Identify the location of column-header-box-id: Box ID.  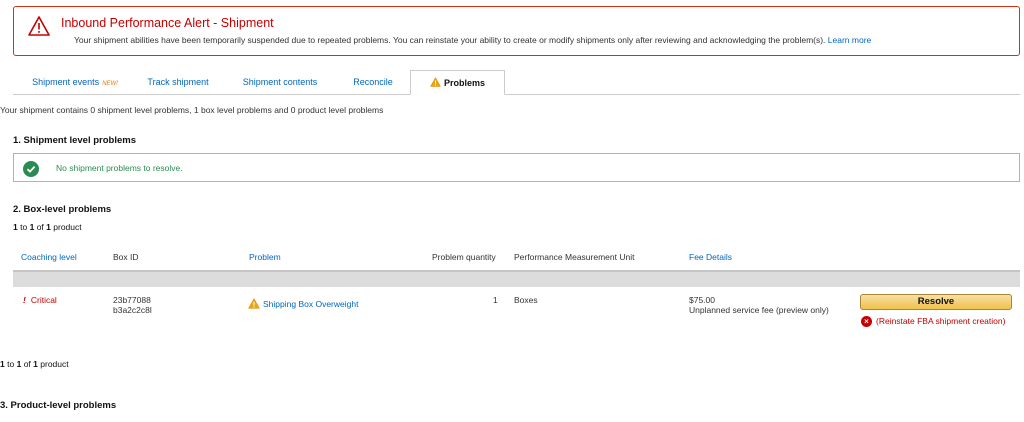
(126, 257).